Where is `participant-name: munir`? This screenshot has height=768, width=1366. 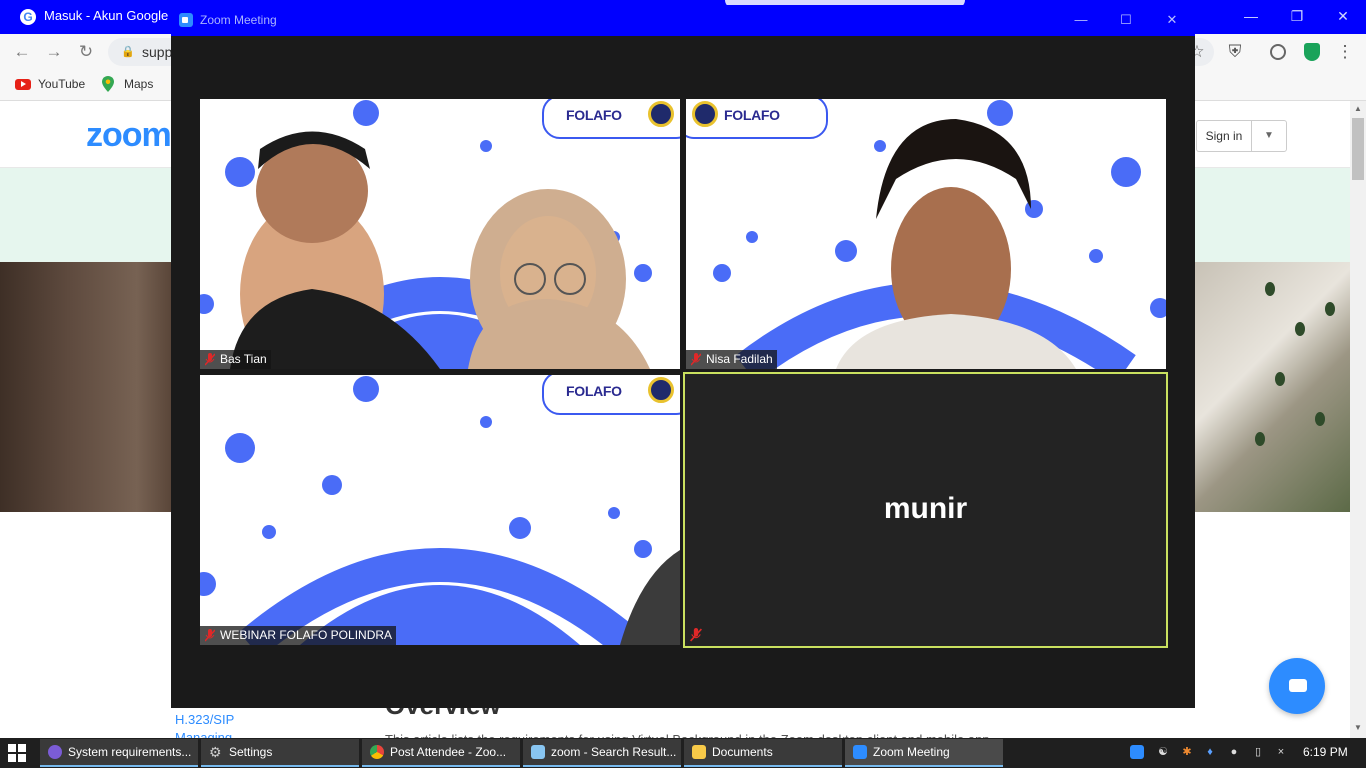
participant-name: munir is located at coordinates (925, 508).